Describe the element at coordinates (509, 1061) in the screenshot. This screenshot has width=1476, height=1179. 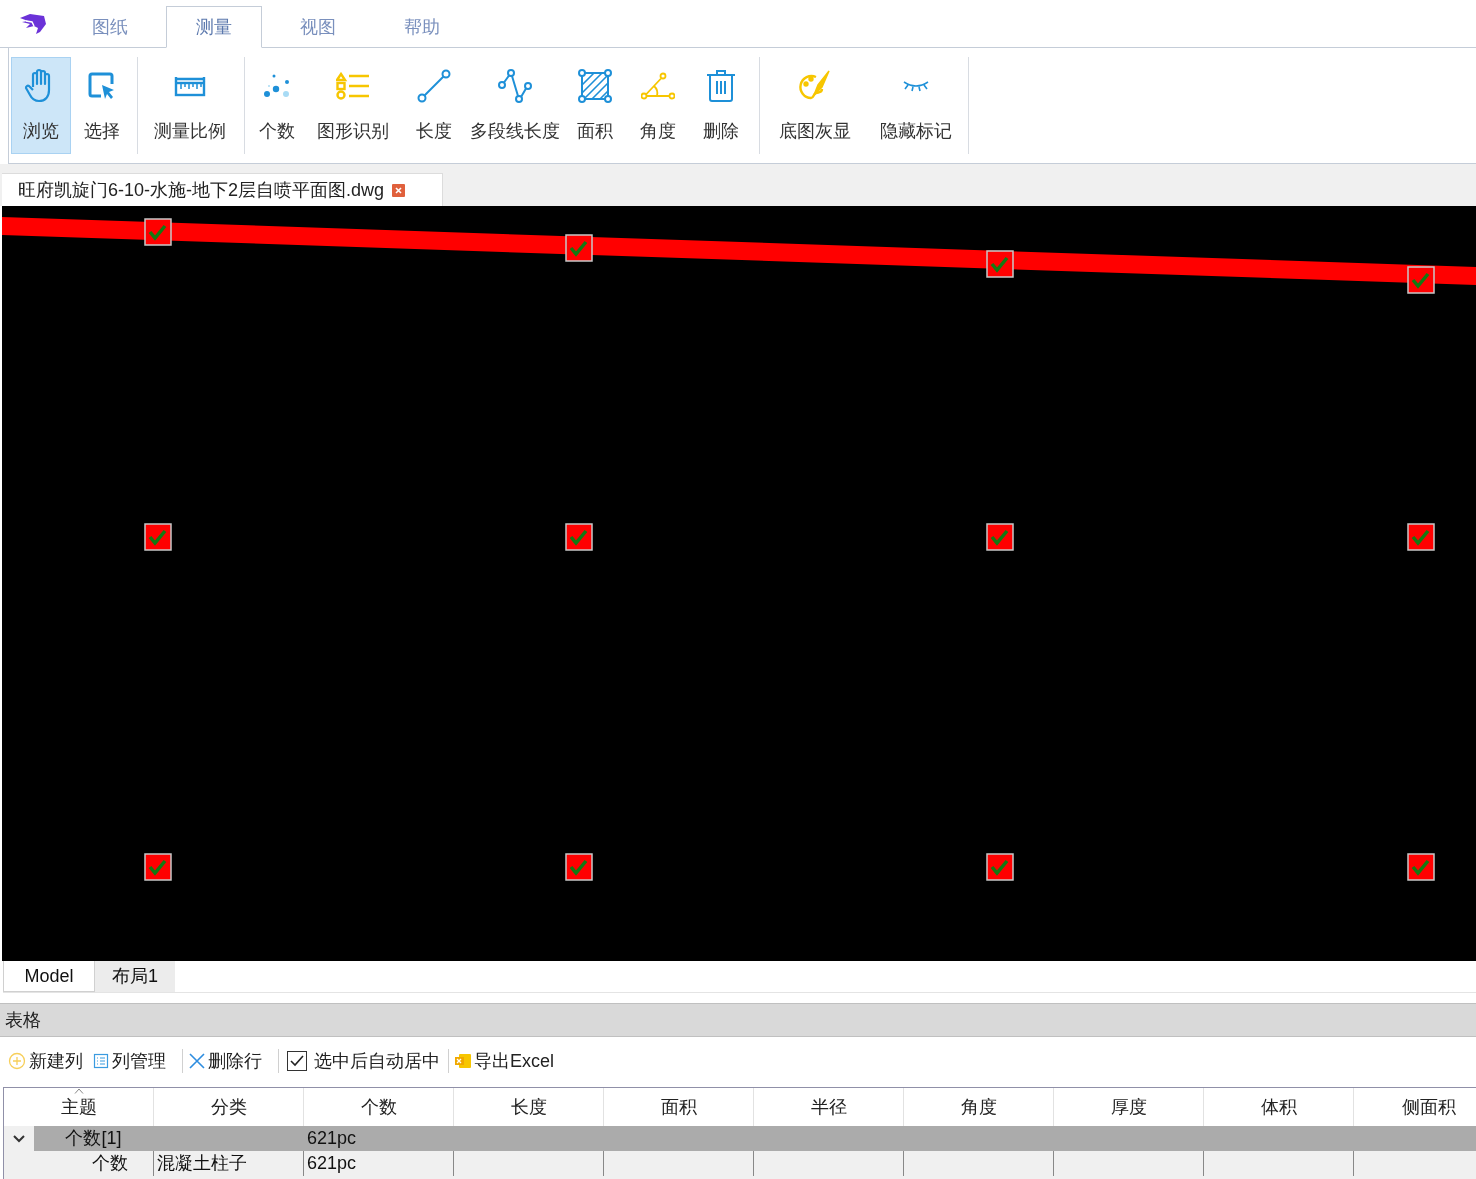
I see `toolbar-button: 导出Excel` at that location.